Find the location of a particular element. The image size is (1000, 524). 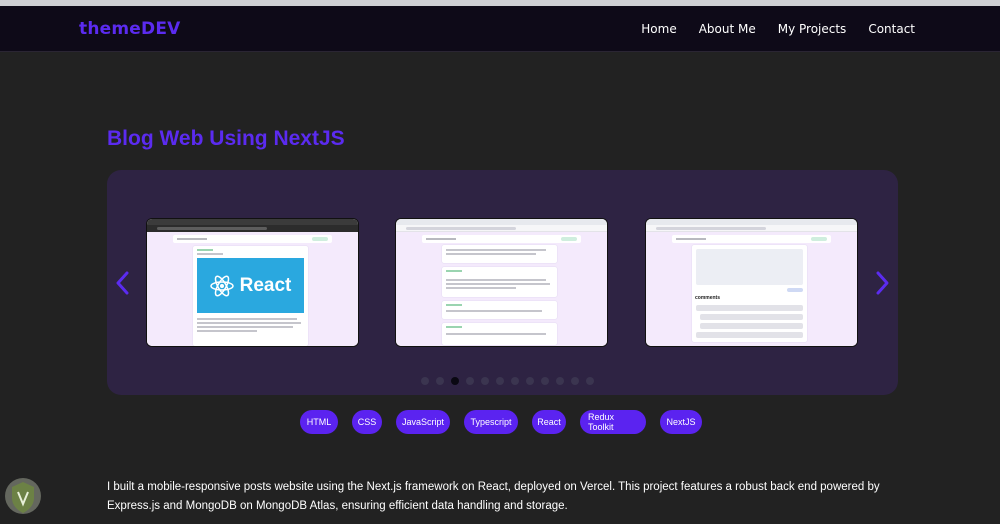

shield-logo-icon is located at coordinates (23, 496).